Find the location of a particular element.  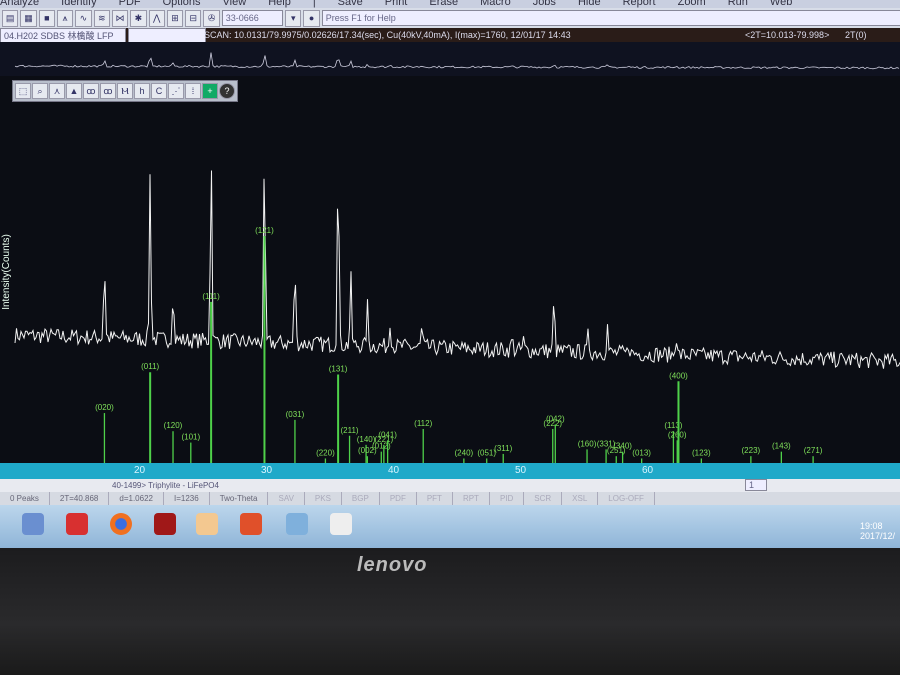

youdao-app-icon is located at coordinates (77, 524).